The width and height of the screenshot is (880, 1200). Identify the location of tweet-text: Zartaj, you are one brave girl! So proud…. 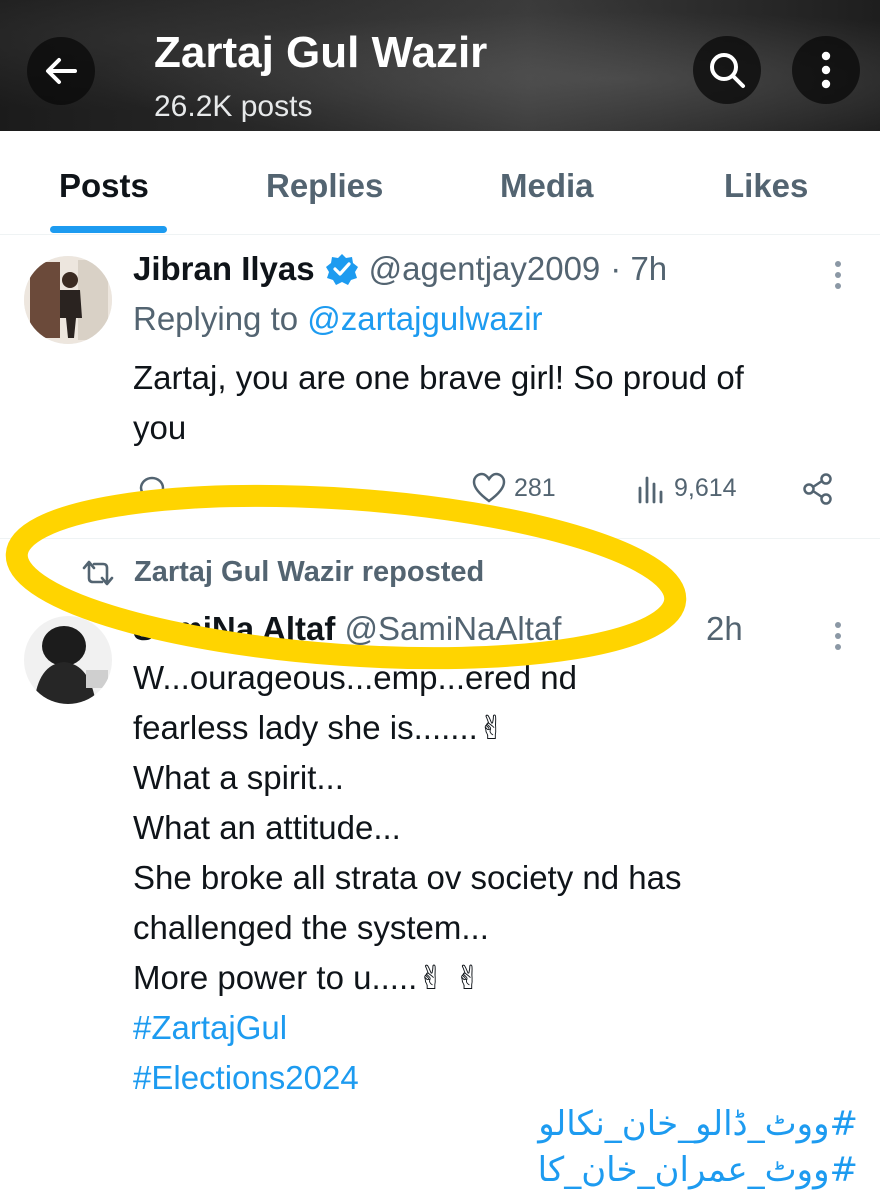
(438, 402).